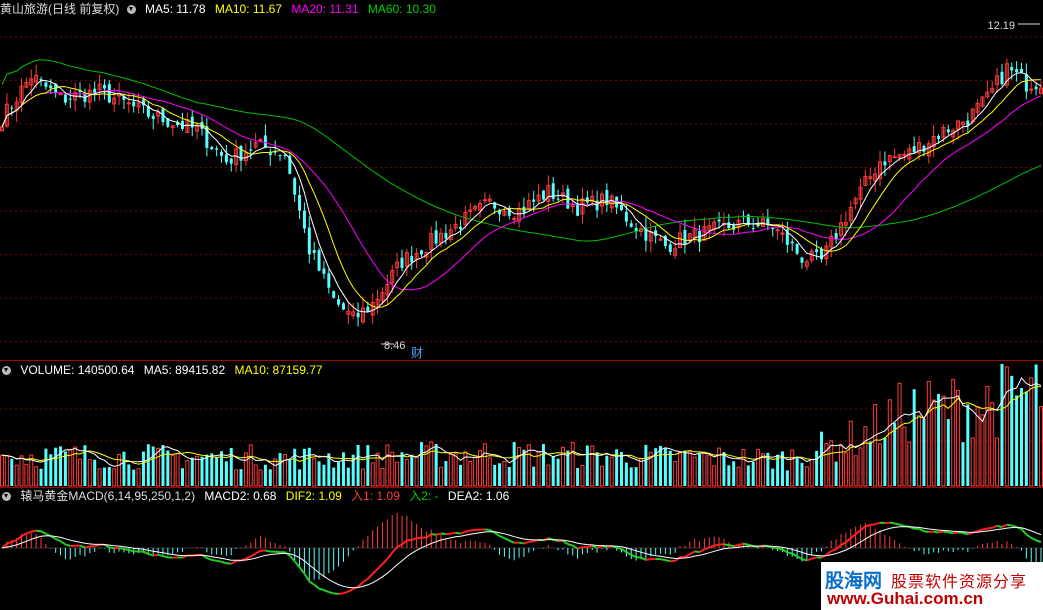  I want to click on watermark-banner: 股海网 股票软件资源分享 www.Guhai.com.cn, so click(932, 586).